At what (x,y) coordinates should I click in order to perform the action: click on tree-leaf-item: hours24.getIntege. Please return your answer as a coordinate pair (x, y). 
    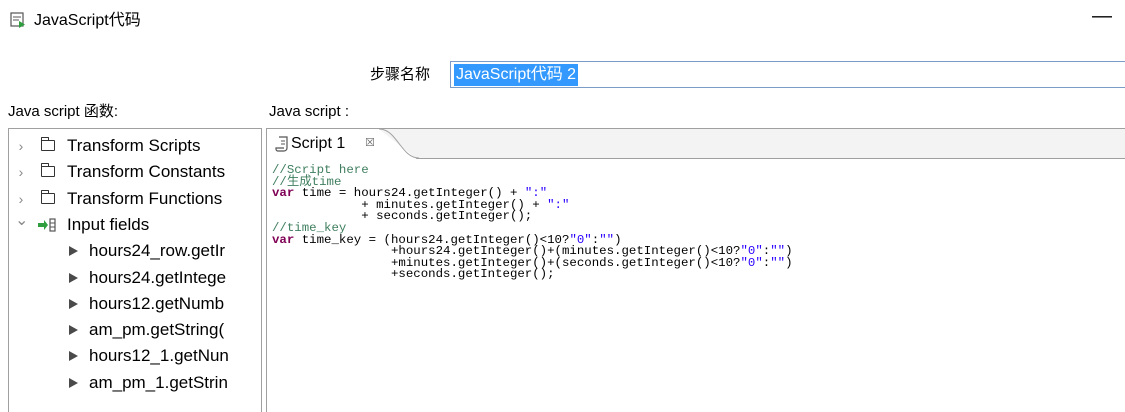
    Looking at the image, I should click on (135, 278).